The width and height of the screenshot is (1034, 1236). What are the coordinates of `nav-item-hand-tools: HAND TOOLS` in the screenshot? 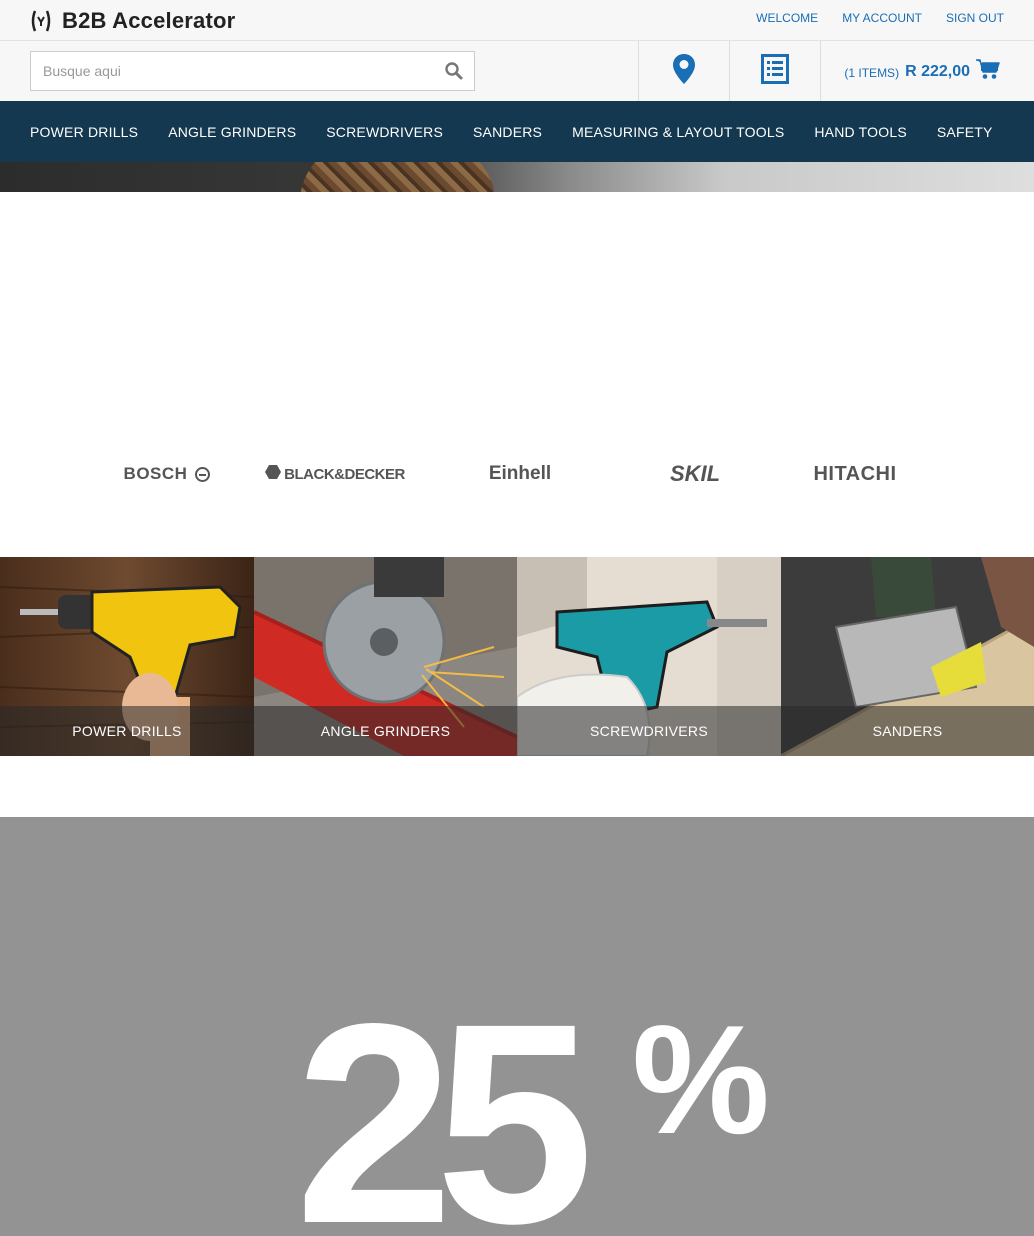 It's located at (860, 132).